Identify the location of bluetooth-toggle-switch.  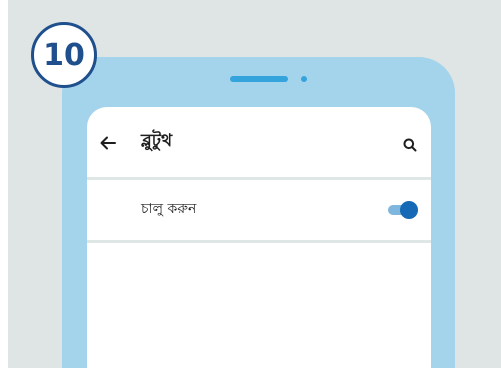
(402, 210).